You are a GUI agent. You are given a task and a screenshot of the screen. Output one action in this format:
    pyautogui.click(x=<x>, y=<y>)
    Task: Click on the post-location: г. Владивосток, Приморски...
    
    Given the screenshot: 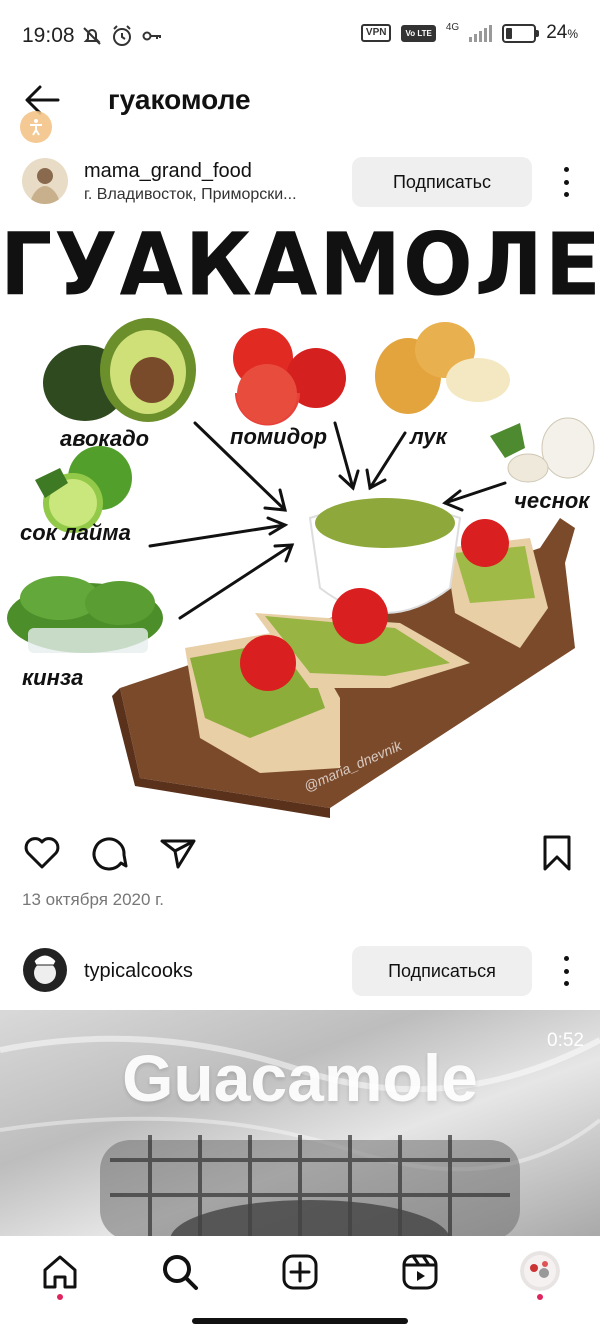 What is the action you would take?
    pyautogui.click(x=190, y=195)
    